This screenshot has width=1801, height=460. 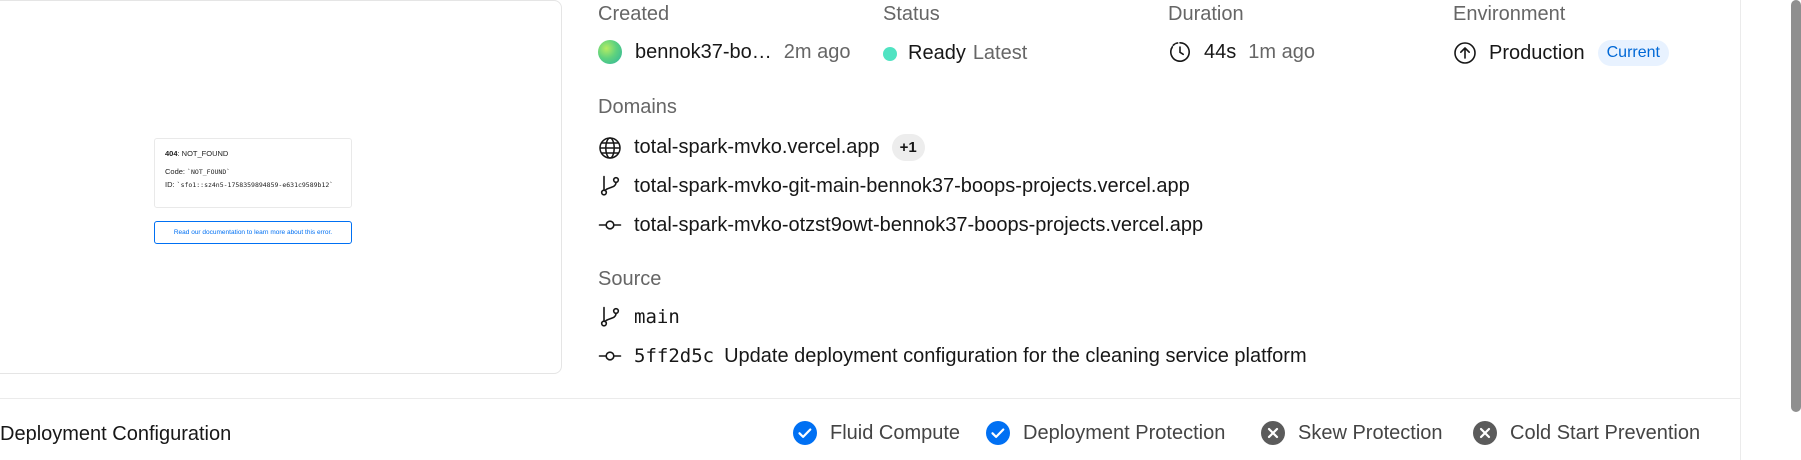 What do you see at coordinates (634, 14) in the screenshot?
I see `created-label: Created` at bounding box center [634, 14].